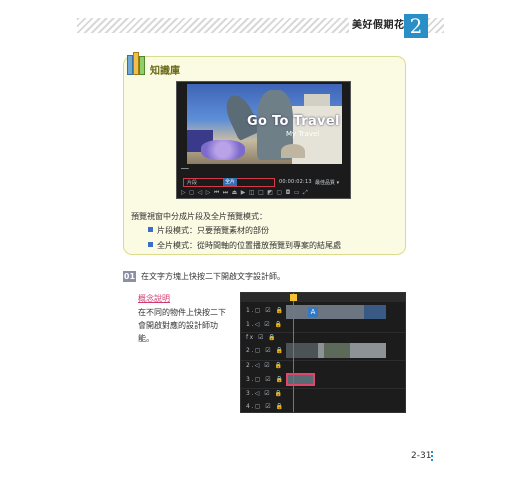  What do you see at coordinates (323, 394) in the screenshot?
I see `timeline-track: 3.◁ ☑ 🔒` at bounding box center [323, 394].